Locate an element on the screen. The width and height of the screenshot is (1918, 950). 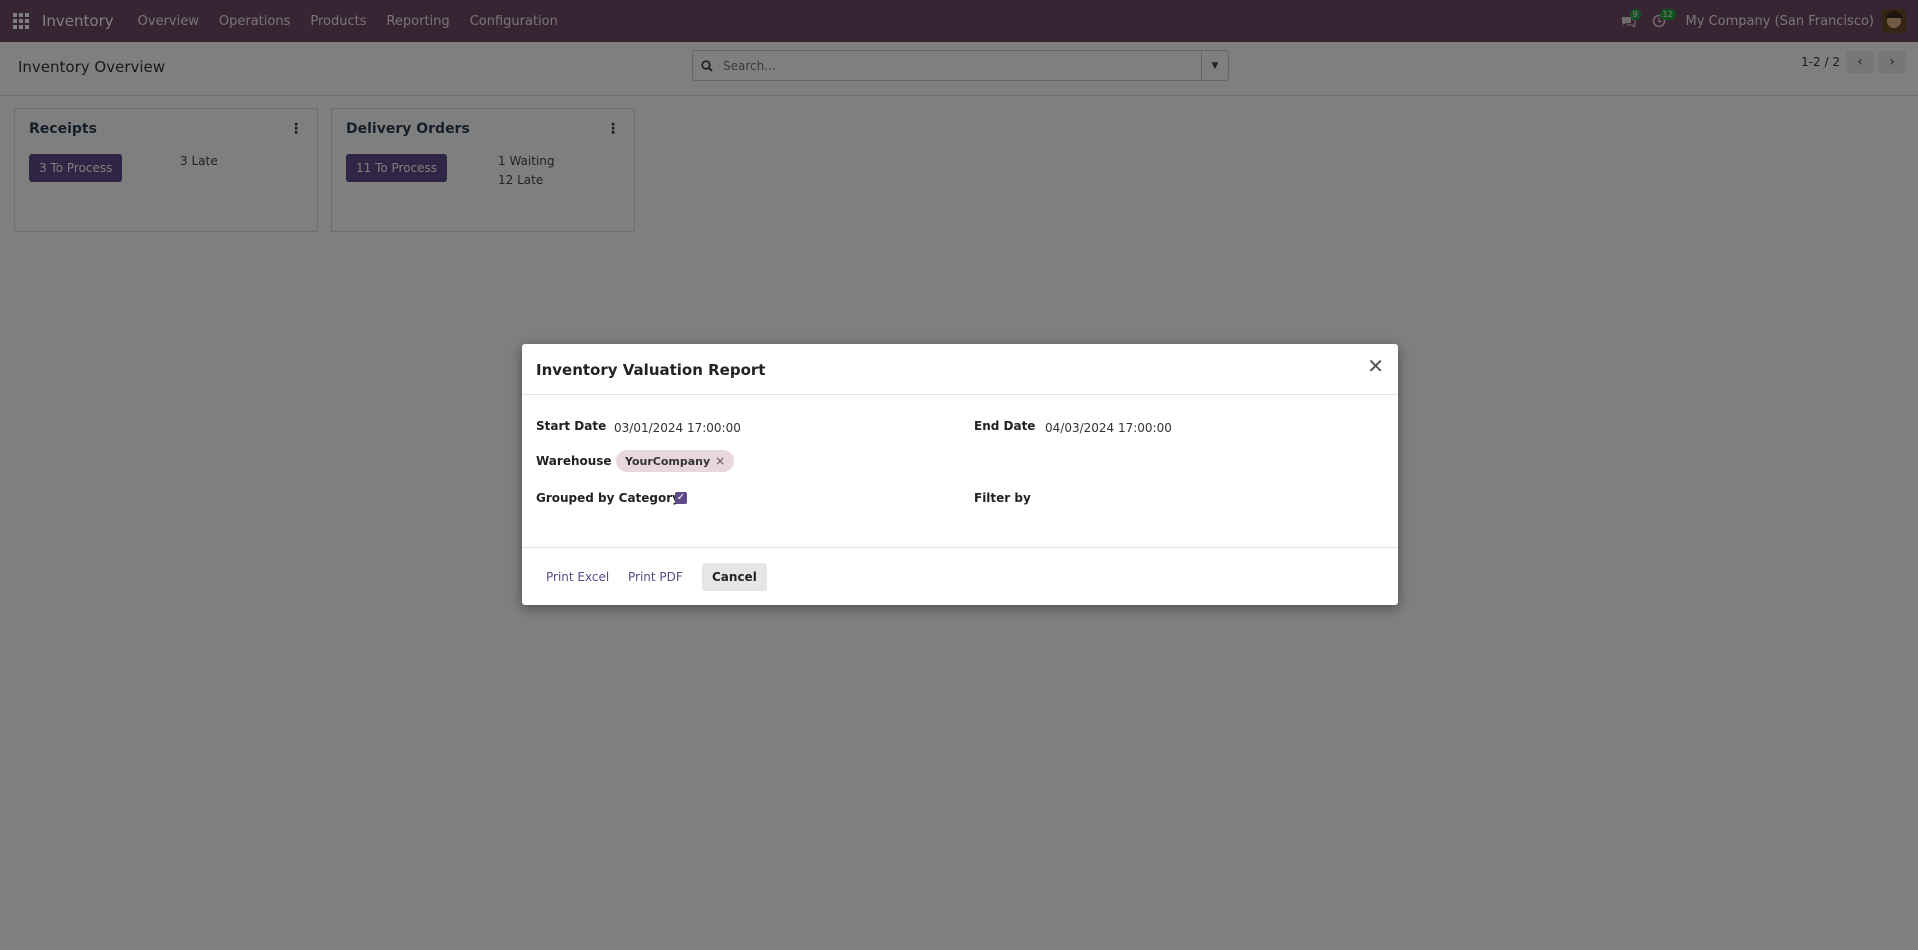
end-date-field: 04/03/2024 17:00:00 is located at coordinates (1108, 428).